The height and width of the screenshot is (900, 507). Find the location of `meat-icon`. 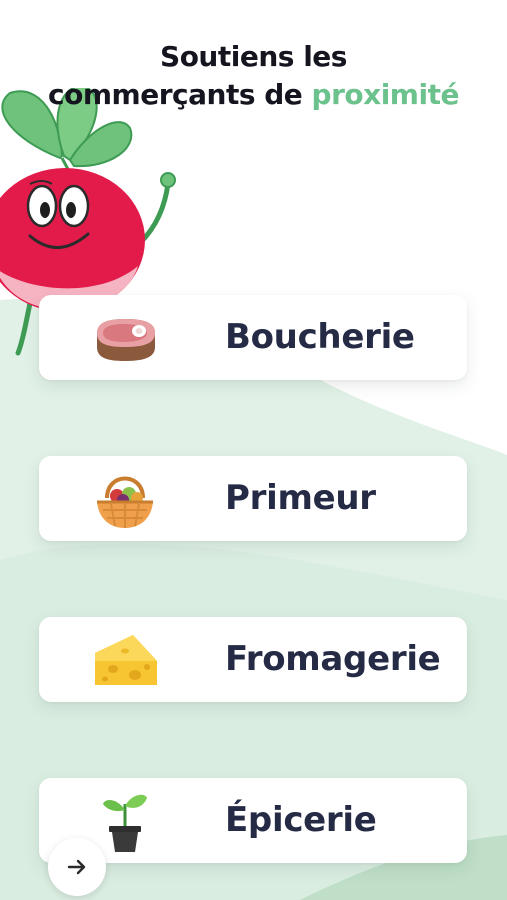

meat-icon is located at coordinates (126, 340).